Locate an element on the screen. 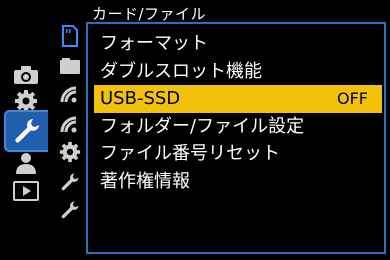 This screenshot has height=260, width=390. subpage-settings is located at coordinates (70, 152).